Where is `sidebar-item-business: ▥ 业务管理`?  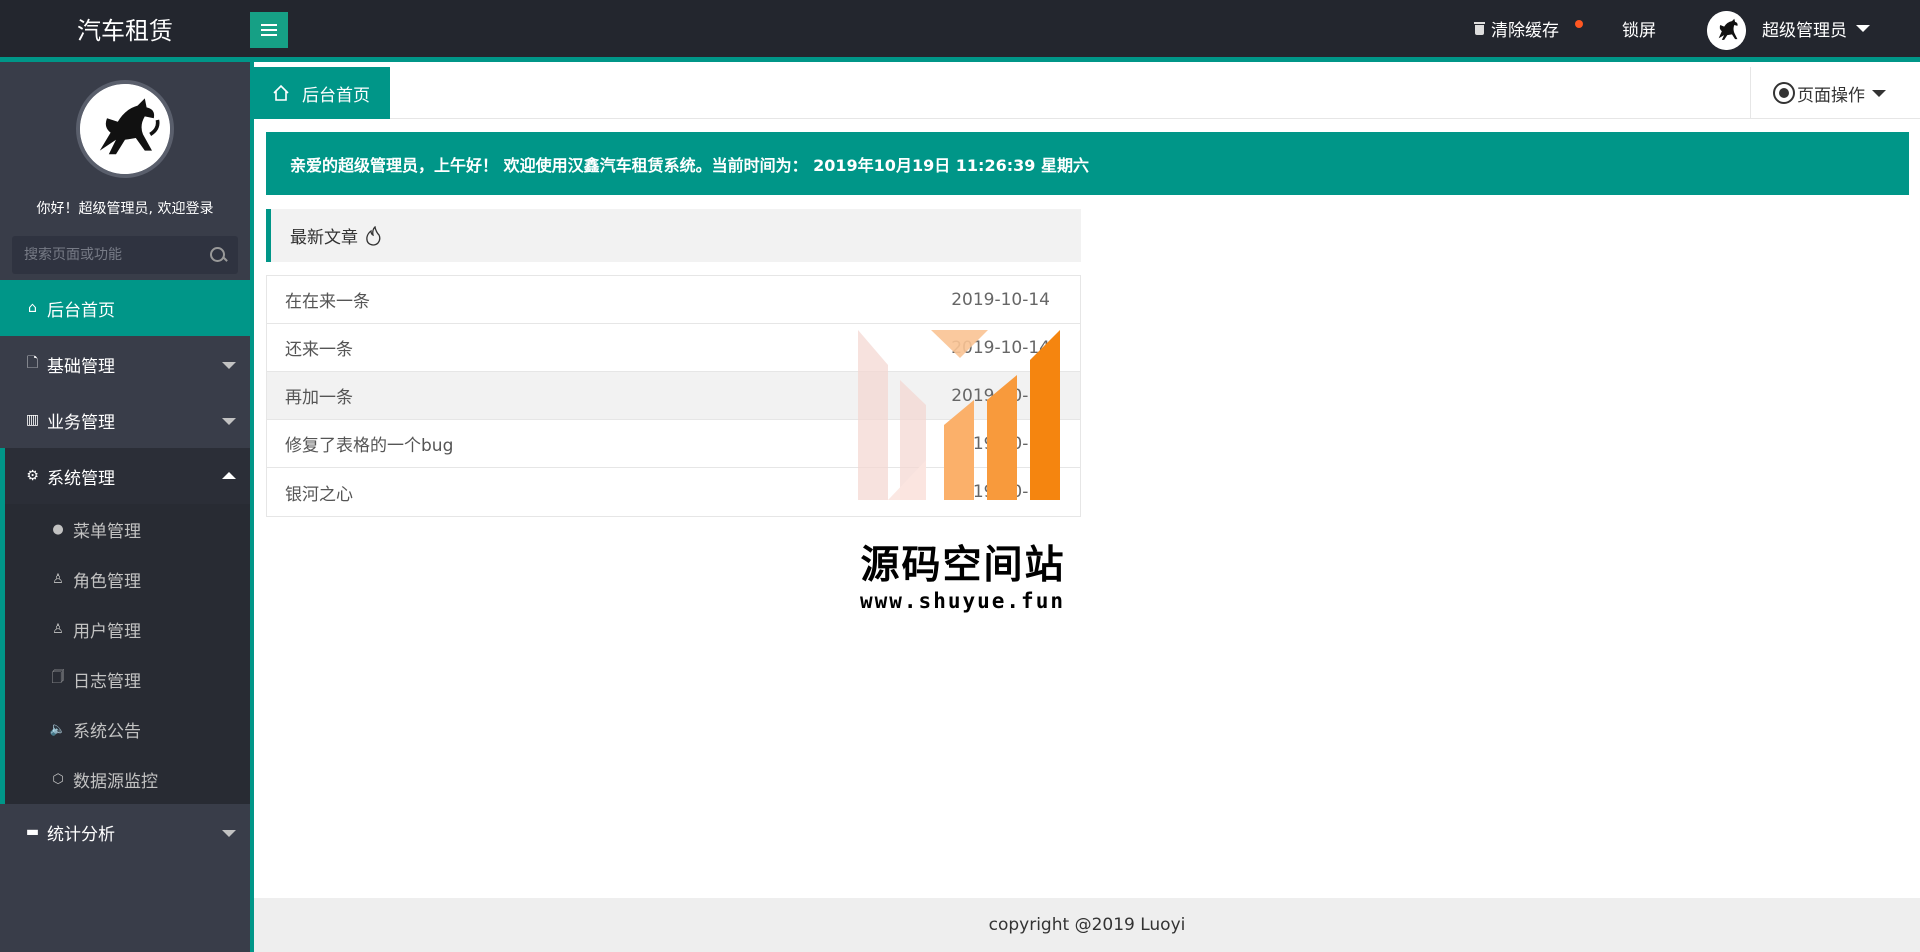 sidebar-item-business: ▥ 业务管理 is located at coordinates (125, 420).